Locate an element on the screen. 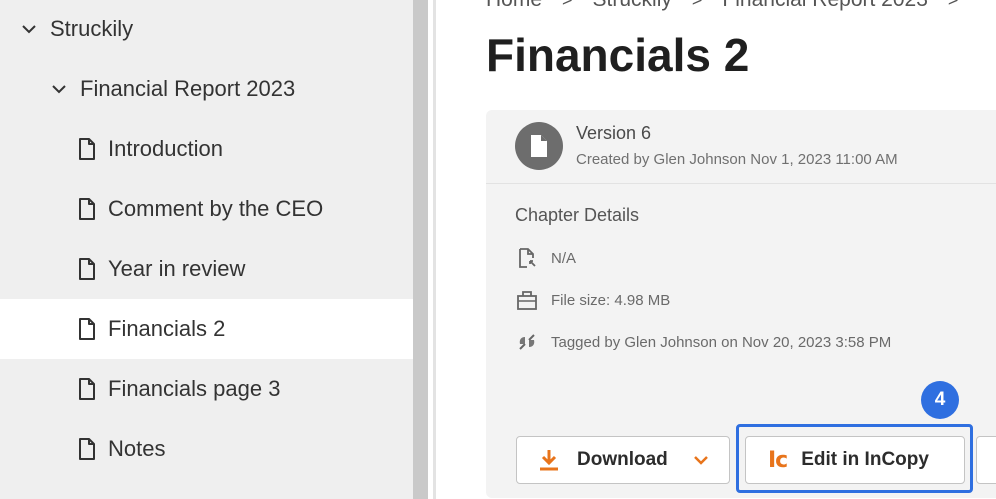 This screenshot has height=499, width=996. tree-item-financials-2: Financials 2 is located at coordinates (206, 329).